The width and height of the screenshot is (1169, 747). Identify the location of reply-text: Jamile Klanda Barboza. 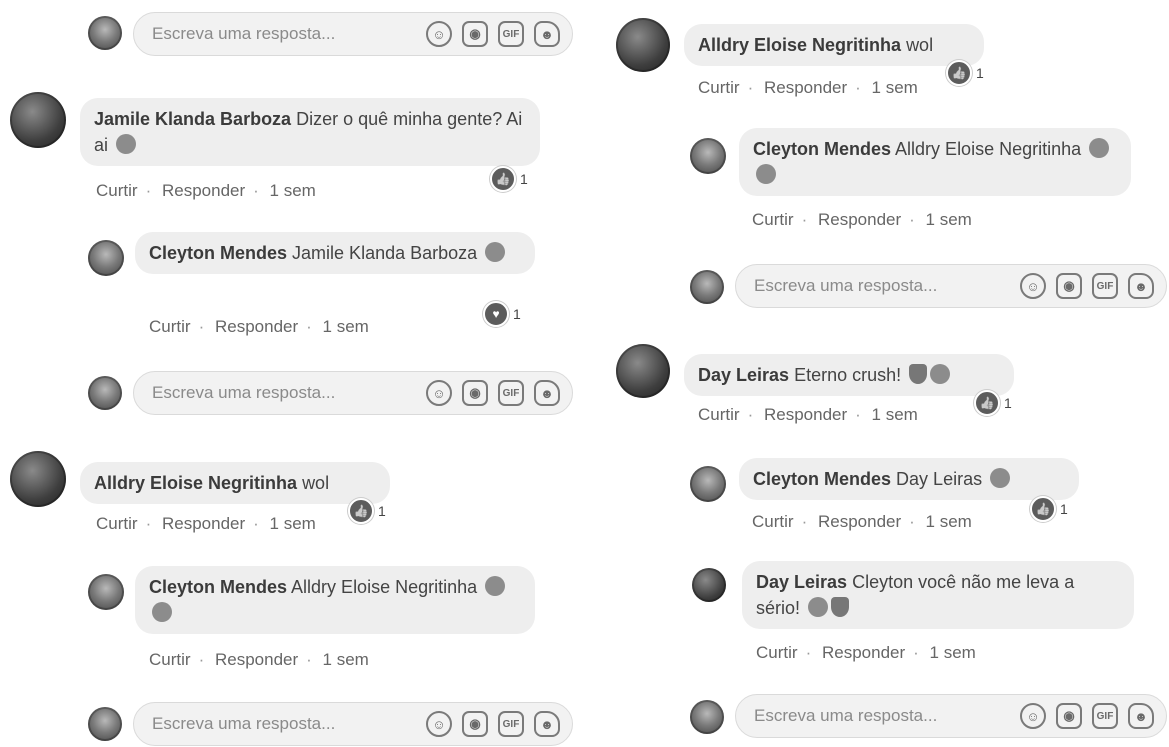
(385, 253).